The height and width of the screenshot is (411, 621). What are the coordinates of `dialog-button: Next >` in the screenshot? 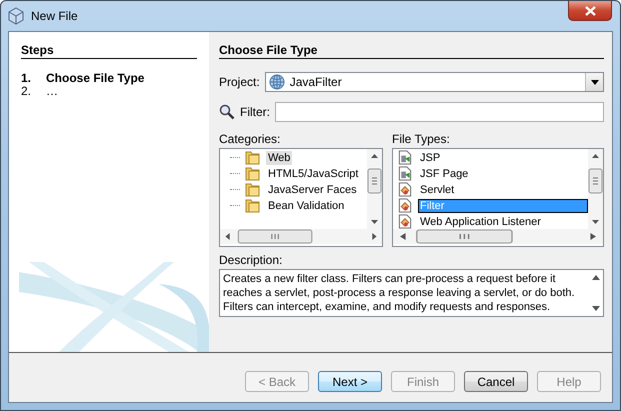 It's located at (350, 381).